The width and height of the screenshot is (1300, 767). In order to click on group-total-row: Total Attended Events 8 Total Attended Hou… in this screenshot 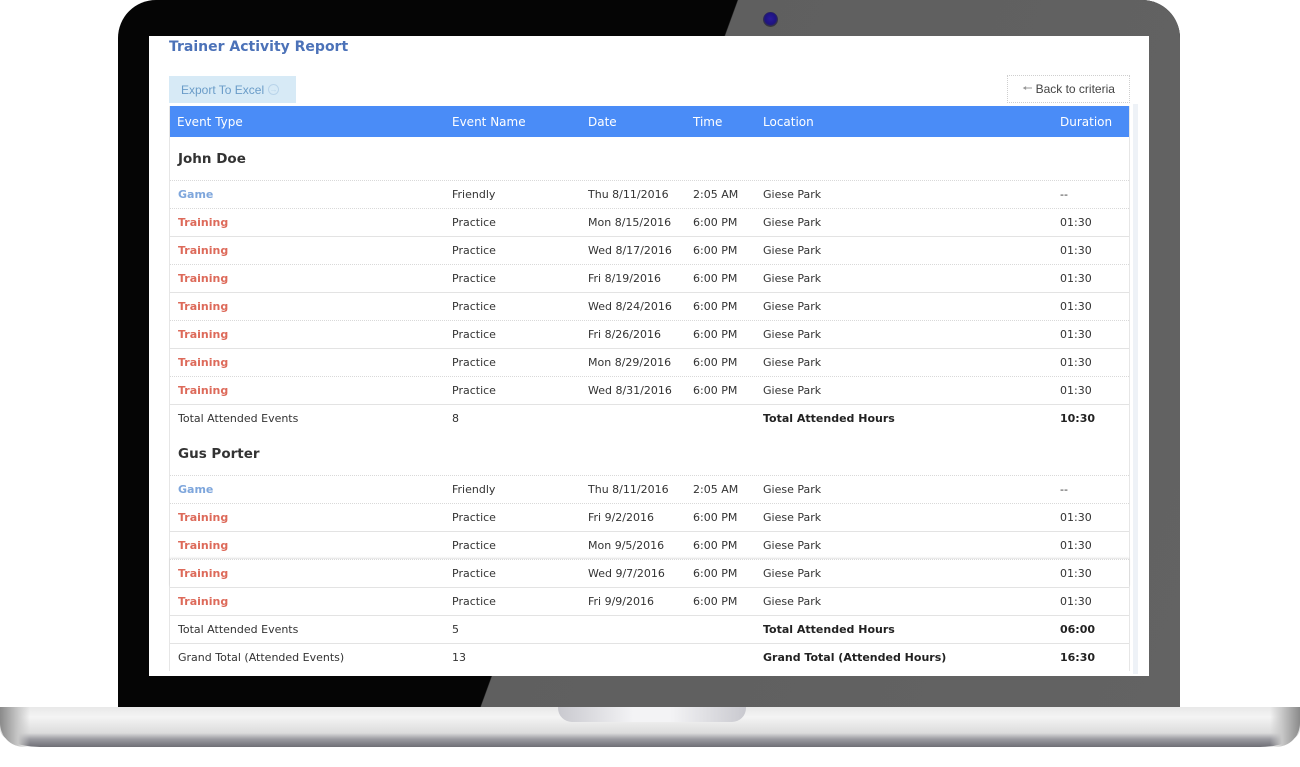, I will do `click(649, 418)`.